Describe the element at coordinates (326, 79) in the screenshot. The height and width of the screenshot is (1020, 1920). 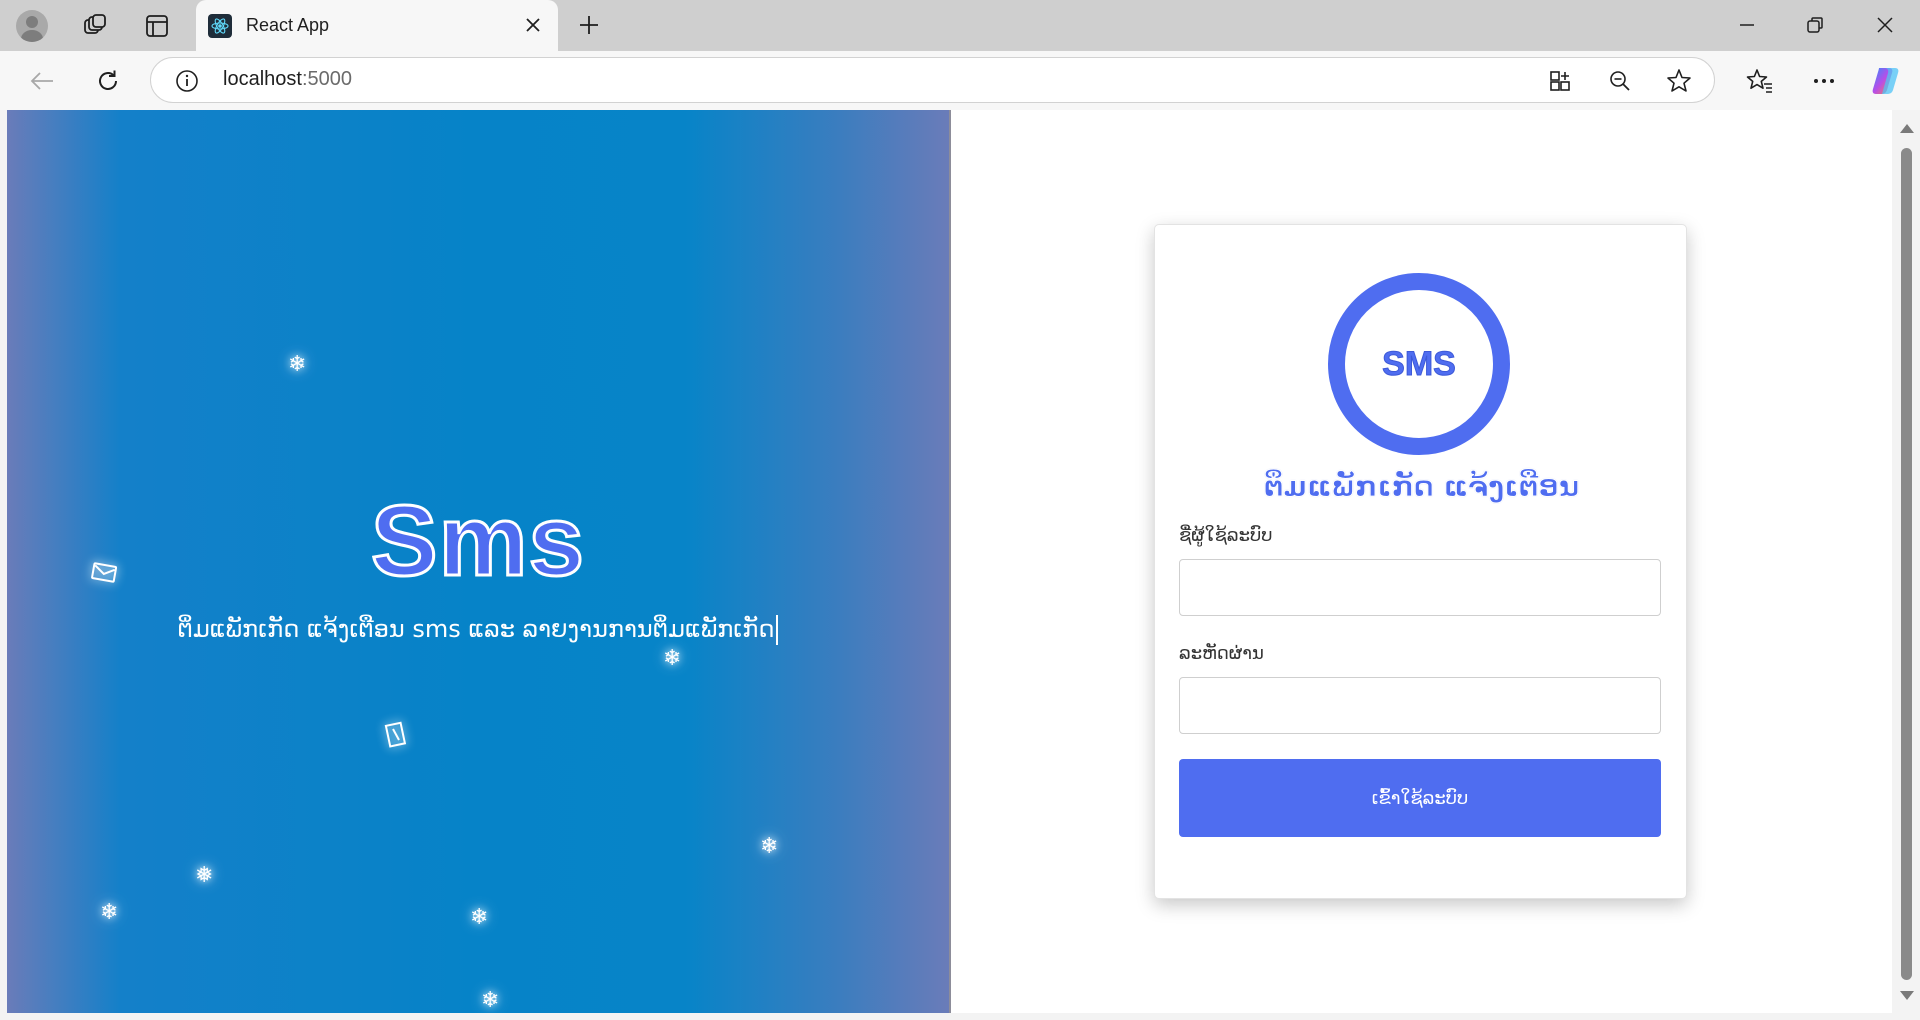
I see `url-port: :5000` at that location.